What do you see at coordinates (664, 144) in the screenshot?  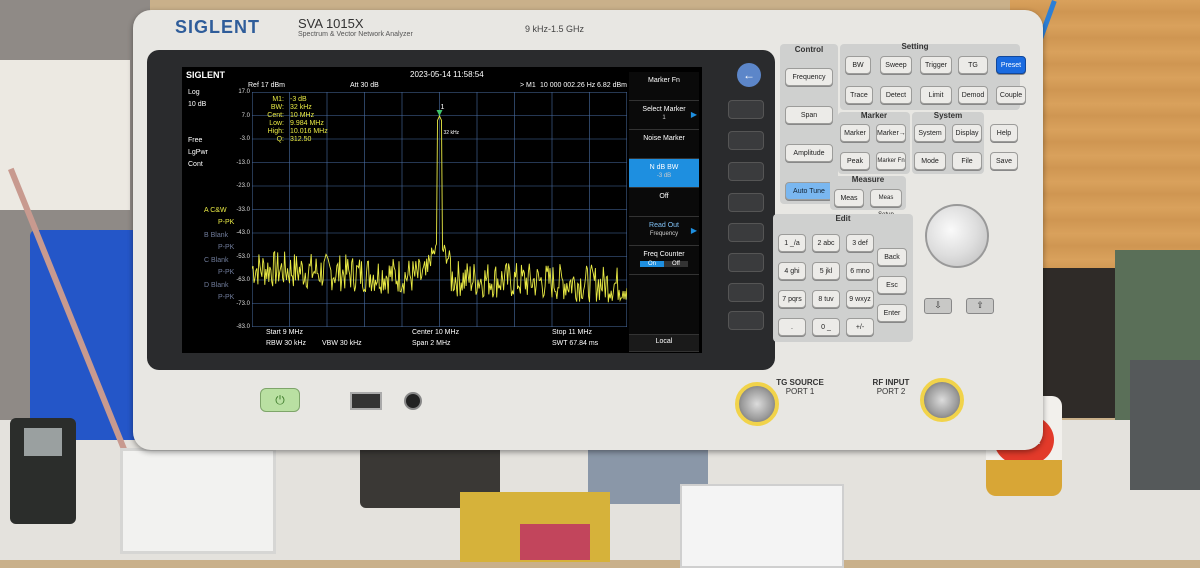 I see `noise-marker-key: Noise Marker` at bounding box center [664, 144].